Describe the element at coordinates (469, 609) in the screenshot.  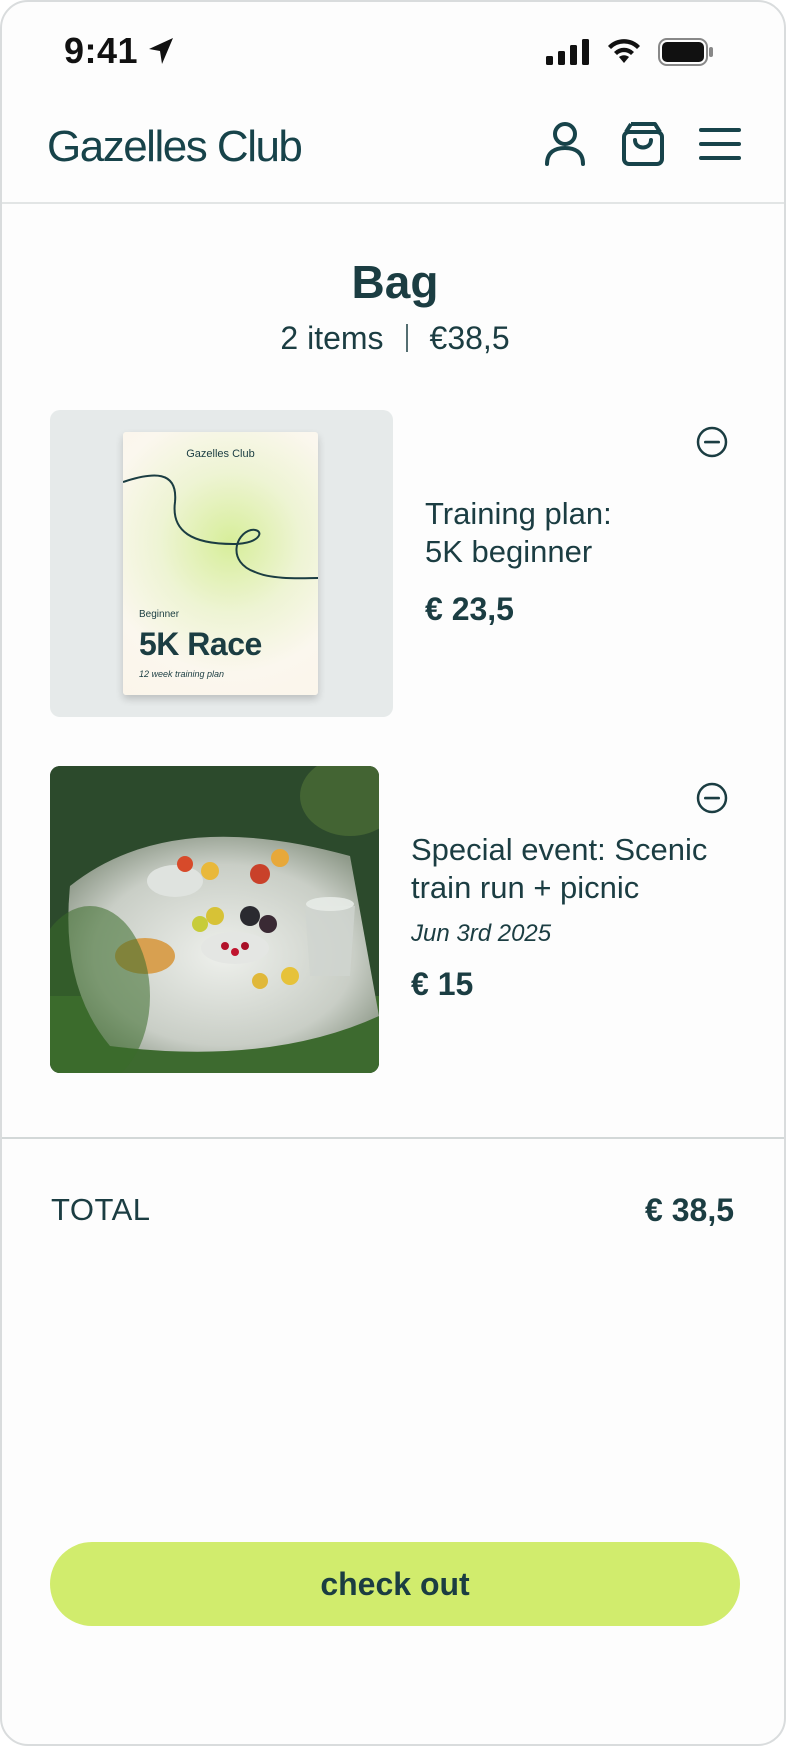
I see `item-price: € 23,5` at that location.